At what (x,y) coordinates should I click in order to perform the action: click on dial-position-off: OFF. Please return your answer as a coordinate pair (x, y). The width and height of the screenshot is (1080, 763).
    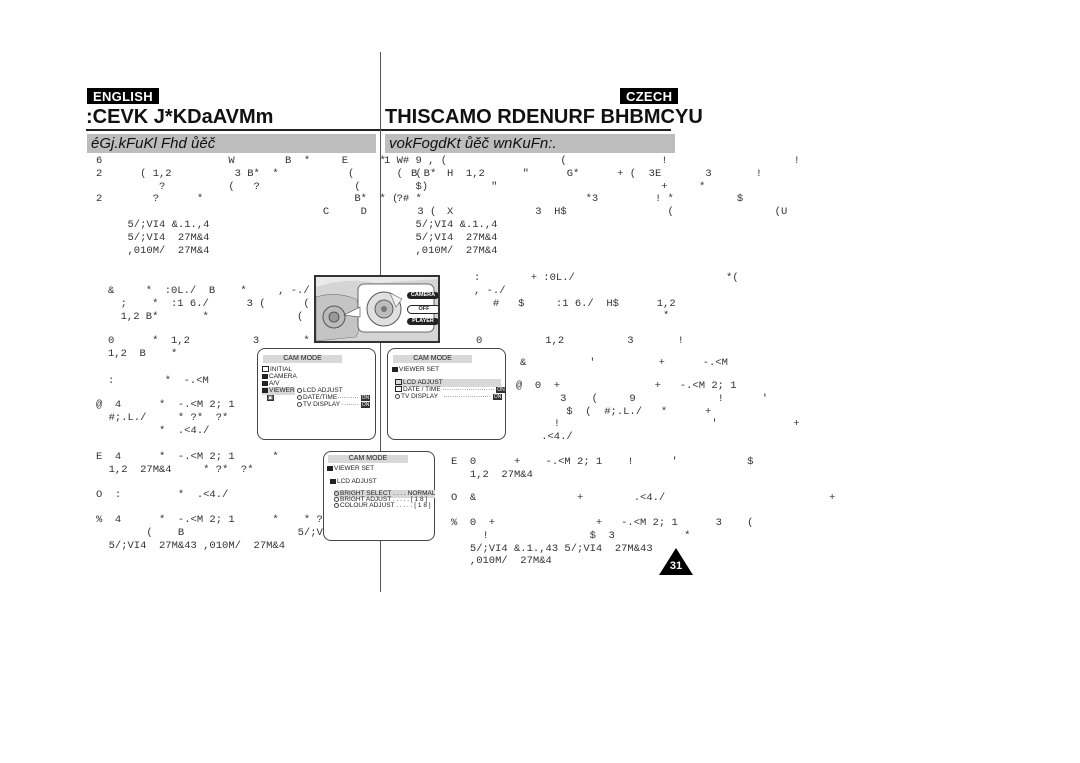
    Looking at the image, I should click on (422, 309).